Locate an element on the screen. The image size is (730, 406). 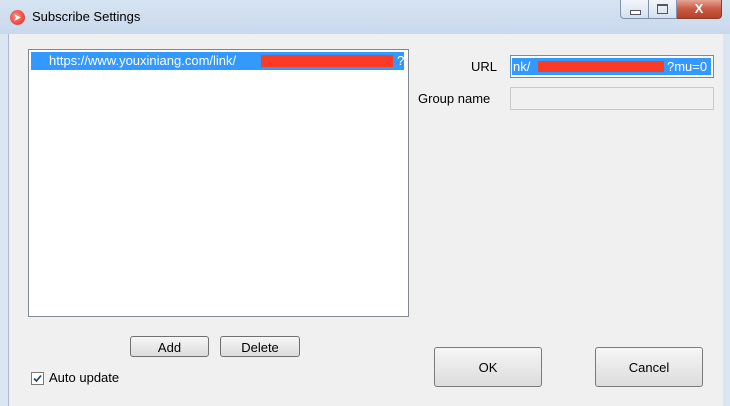
title-bar: Subscribe Settings X is located at coordinates (365, 17).